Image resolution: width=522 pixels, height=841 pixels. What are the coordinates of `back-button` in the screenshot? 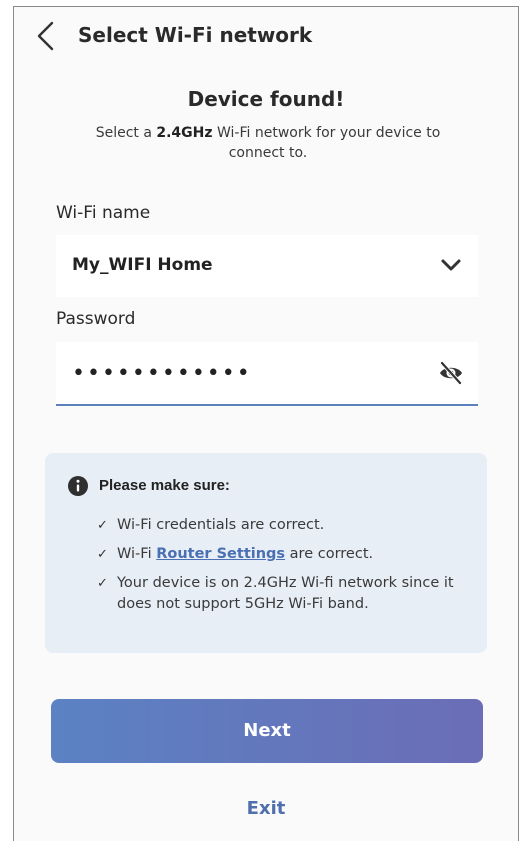 It's located at (47, 36).